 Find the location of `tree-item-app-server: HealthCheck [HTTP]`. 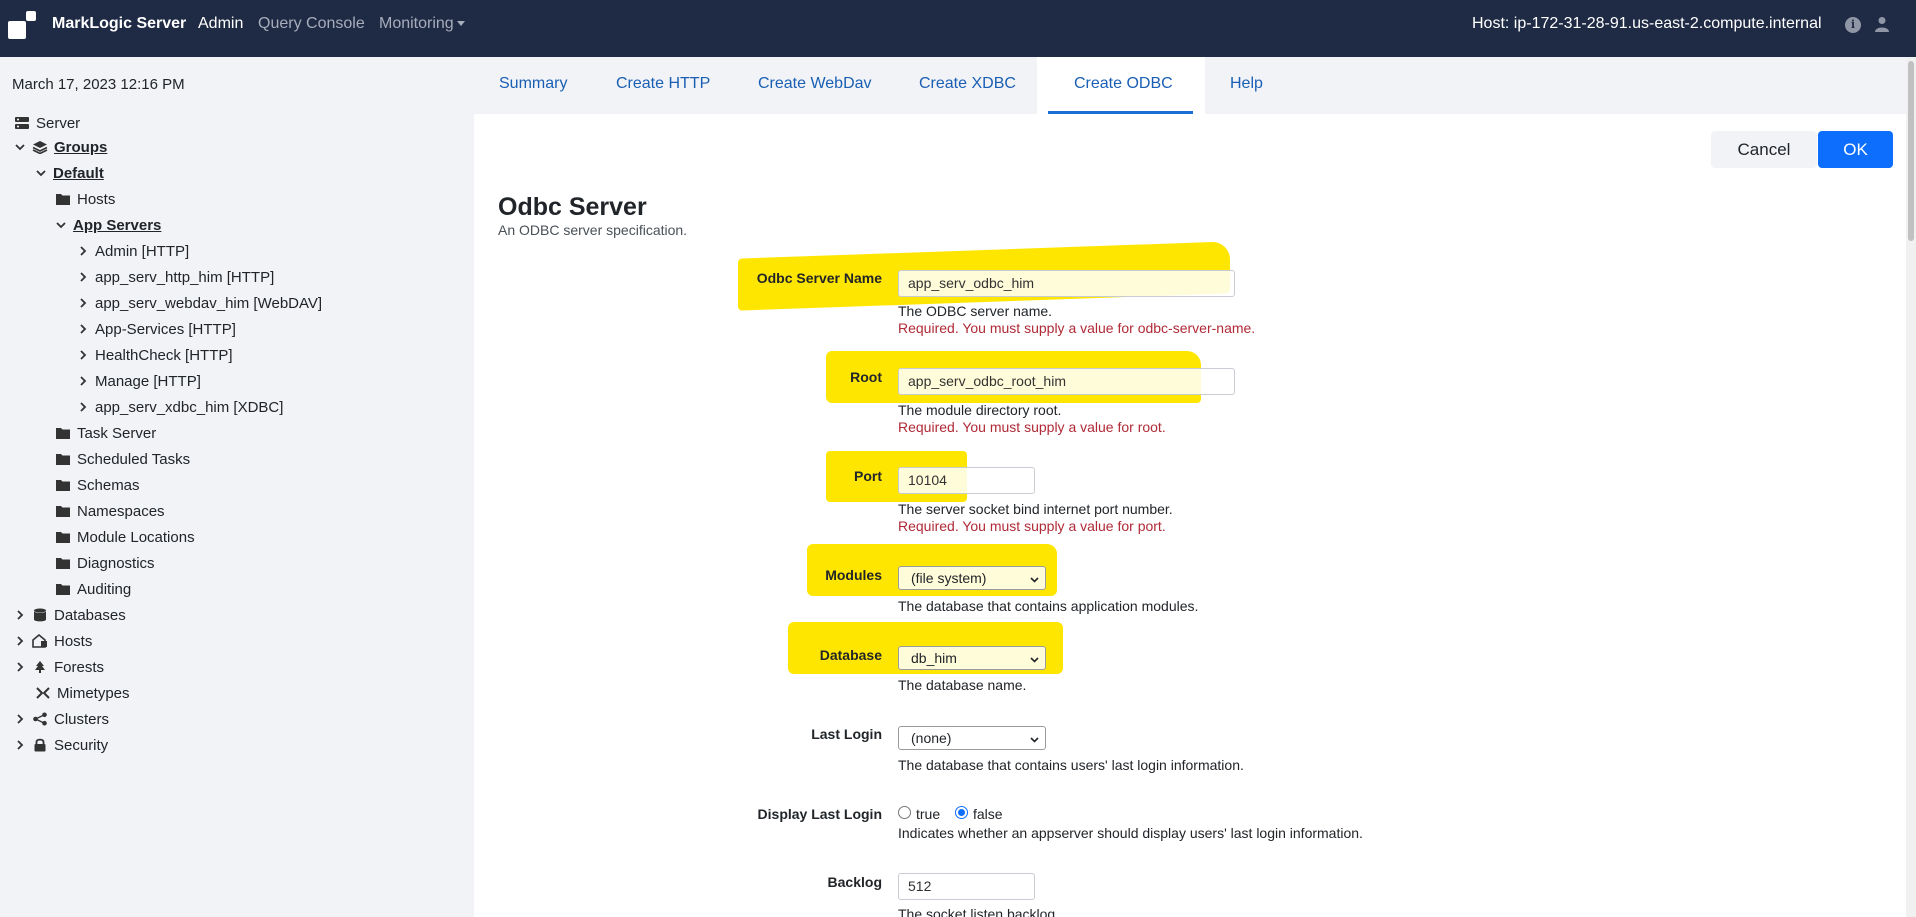

tree-item-app-server: HealthCheck [HTTP] is located at coordinates (155, 355).